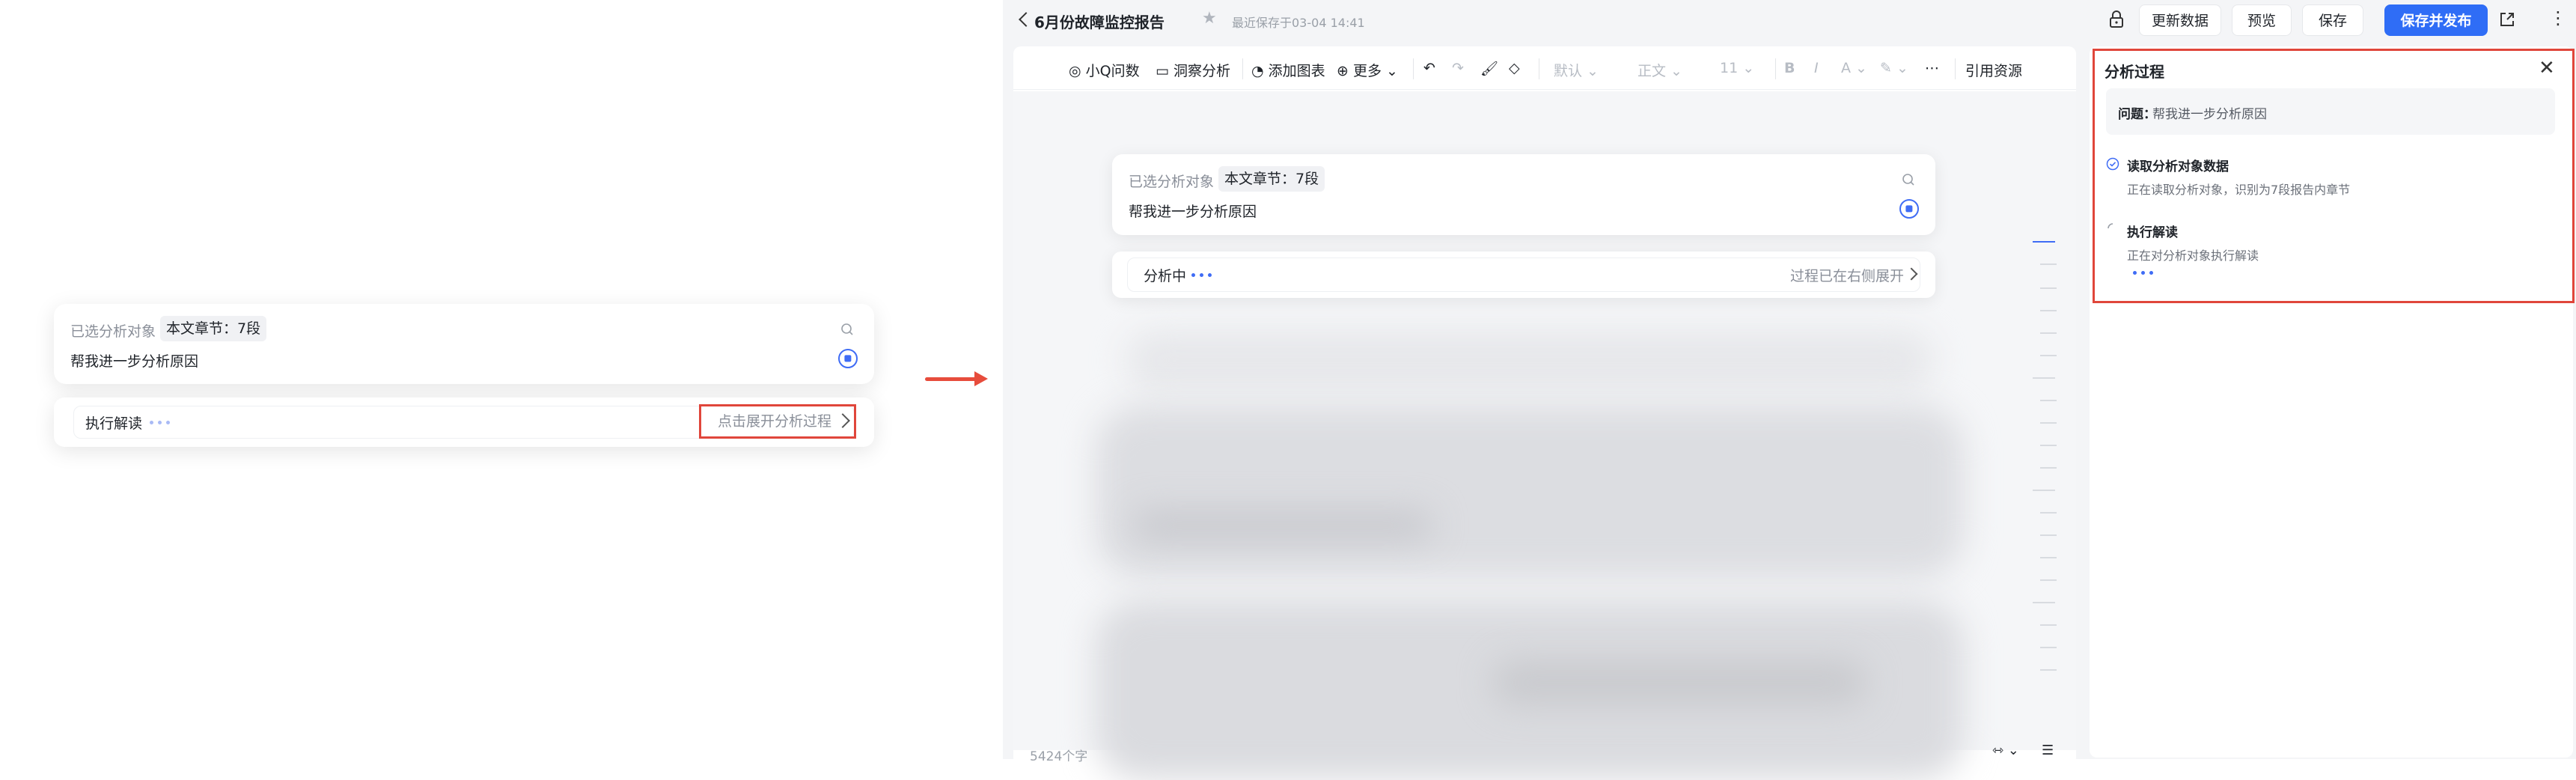 The height and width of the screenshot is (780, 2576). What do you see at coordinates (981, 378) in the screenshot?
I see `arrow-head-icon` at bounding box center [981, 378].